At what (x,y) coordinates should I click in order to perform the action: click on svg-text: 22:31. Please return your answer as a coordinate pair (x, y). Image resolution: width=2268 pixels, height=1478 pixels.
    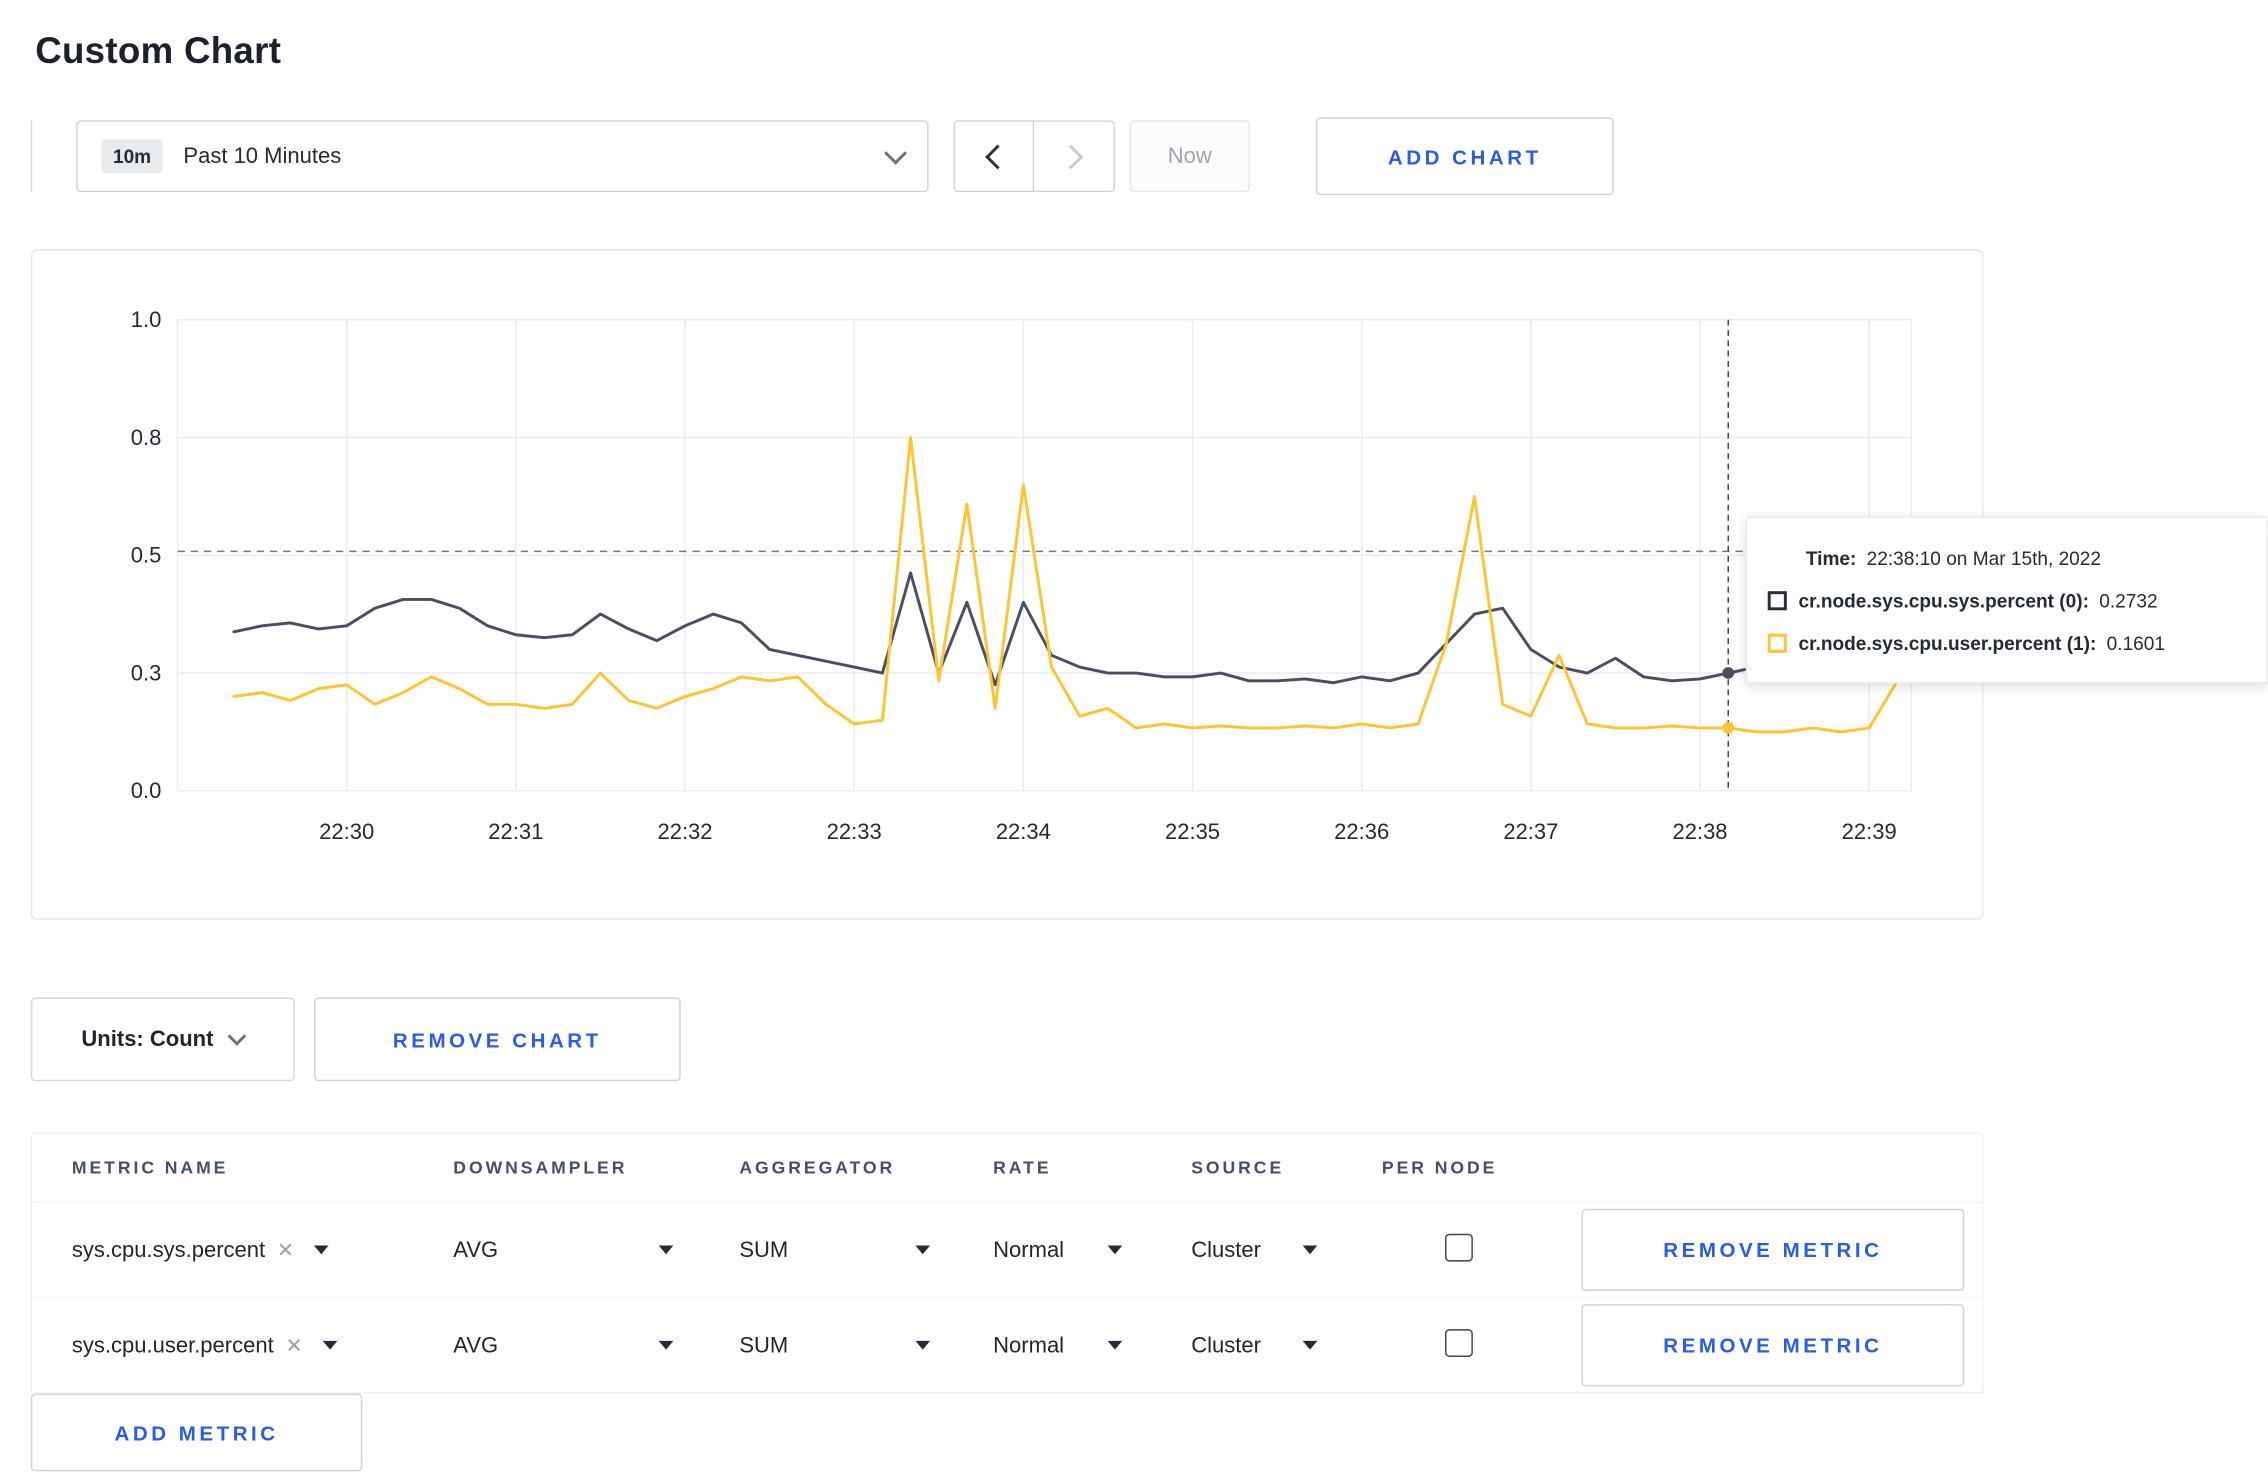
    Looking at the image, I should click on (515, 831).